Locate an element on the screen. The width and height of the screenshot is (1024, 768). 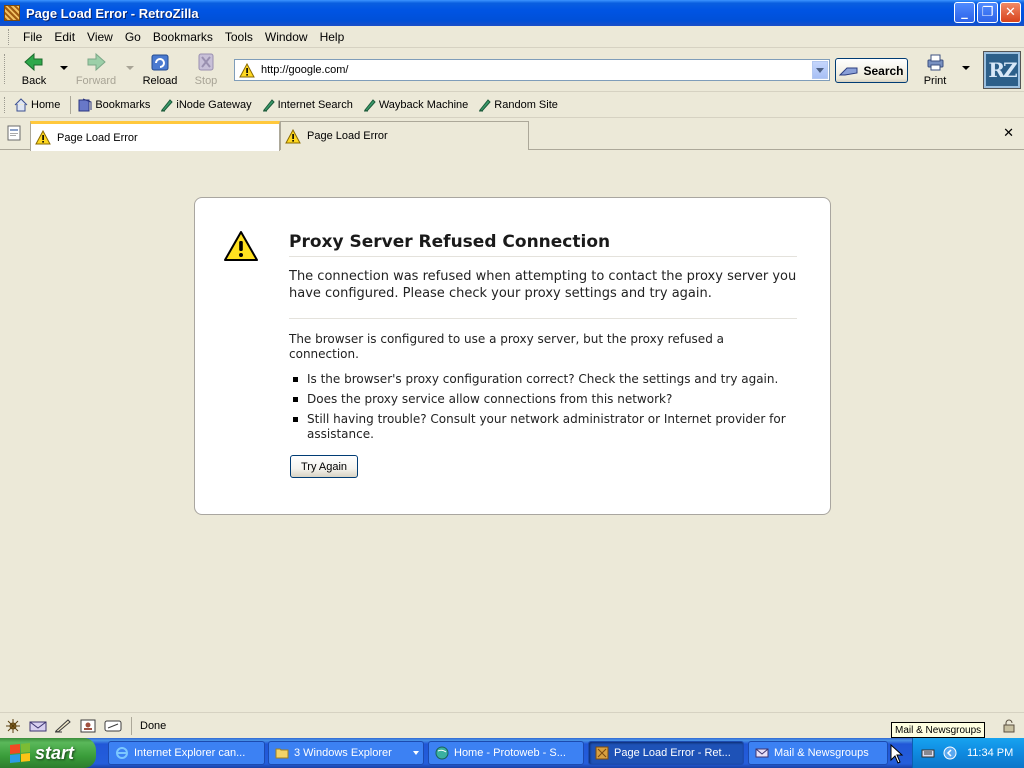
menu-view: View is located at coordinates (100, 37).